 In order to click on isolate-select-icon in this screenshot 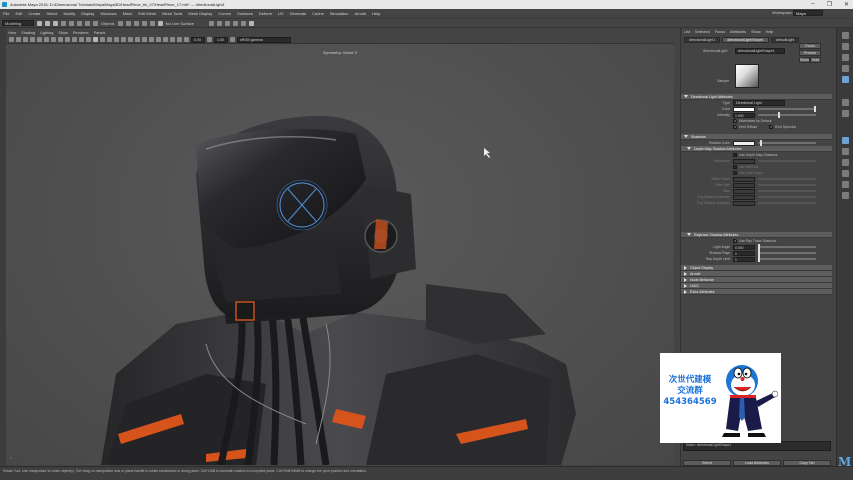, I will do `click(158, 39)`.